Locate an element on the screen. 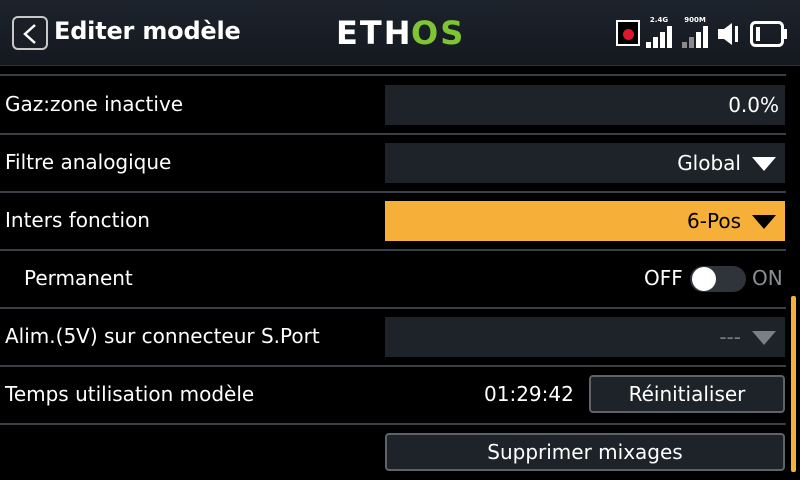 The image size is (800, 480). status-area: 2.4G 900M is located at coordinates (702, 33).